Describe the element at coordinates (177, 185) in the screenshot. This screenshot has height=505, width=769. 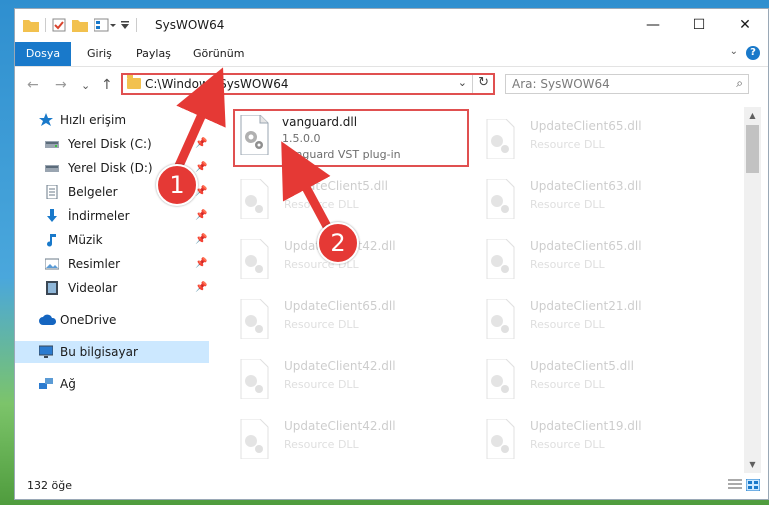
I see `step-1-badge: 1` at that location.